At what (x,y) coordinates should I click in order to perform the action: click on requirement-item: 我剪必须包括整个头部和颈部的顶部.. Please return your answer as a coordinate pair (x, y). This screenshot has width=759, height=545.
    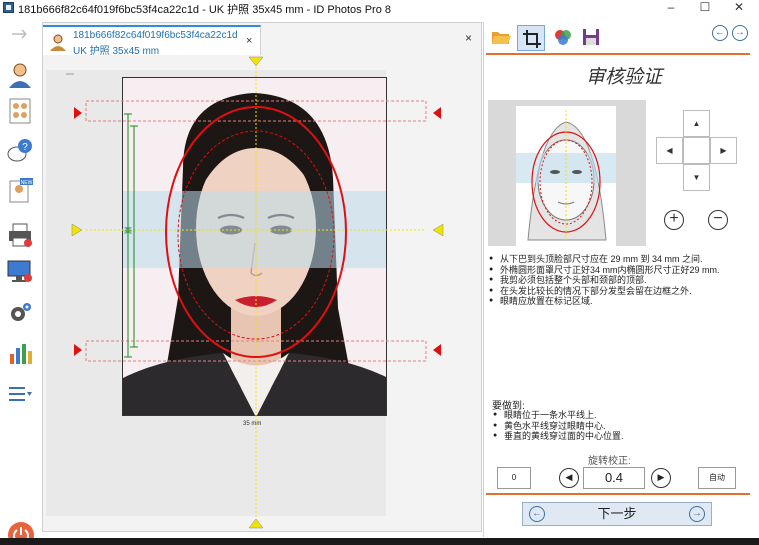
    Looking at the image, I should click on (621, 280).